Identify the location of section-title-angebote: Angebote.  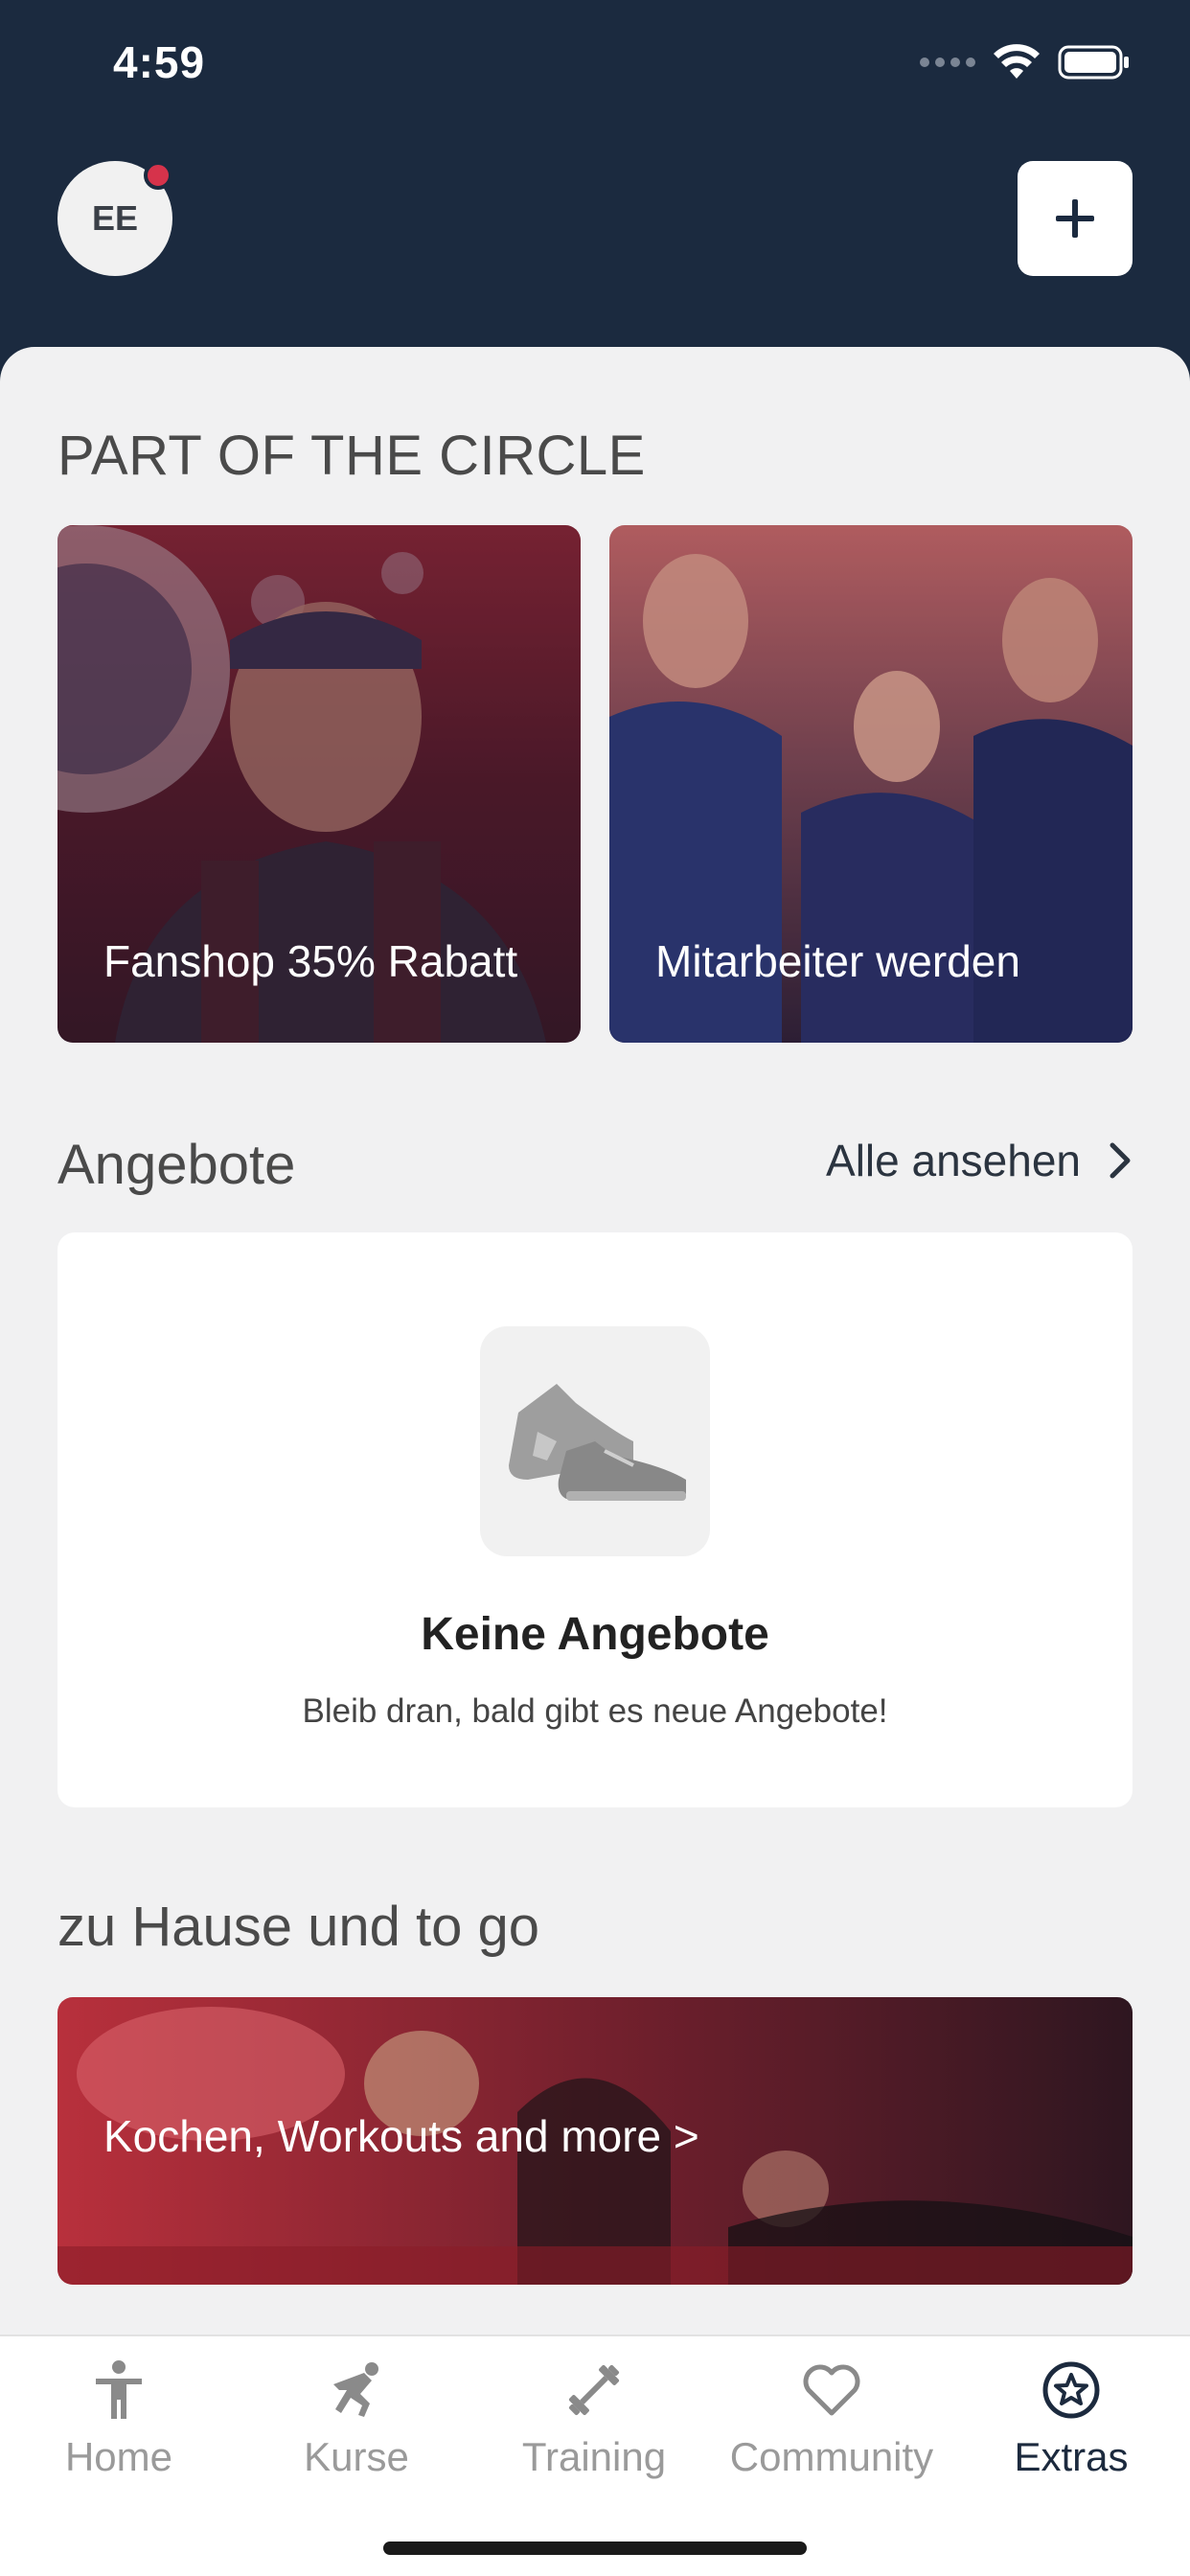
(177, 1165).